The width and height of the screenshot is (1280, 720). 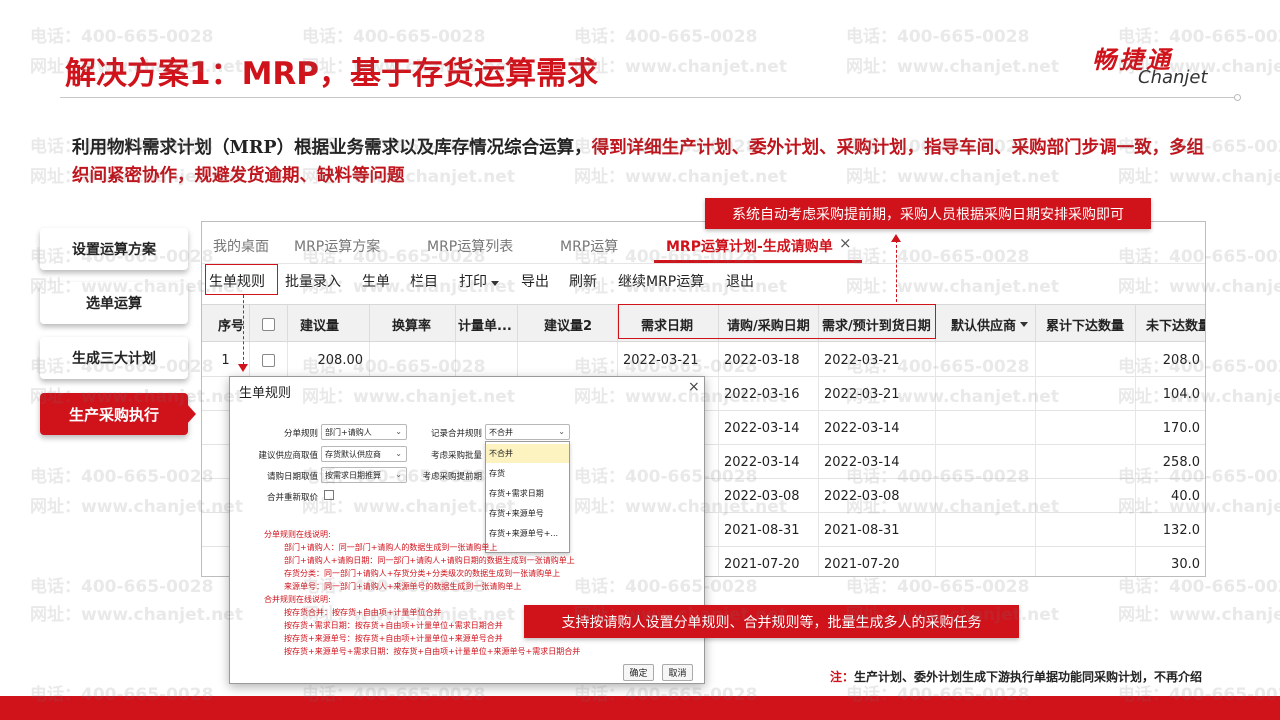 I want to click on cell-remaining-qty: 208.0, so click(x=1170, y=360).